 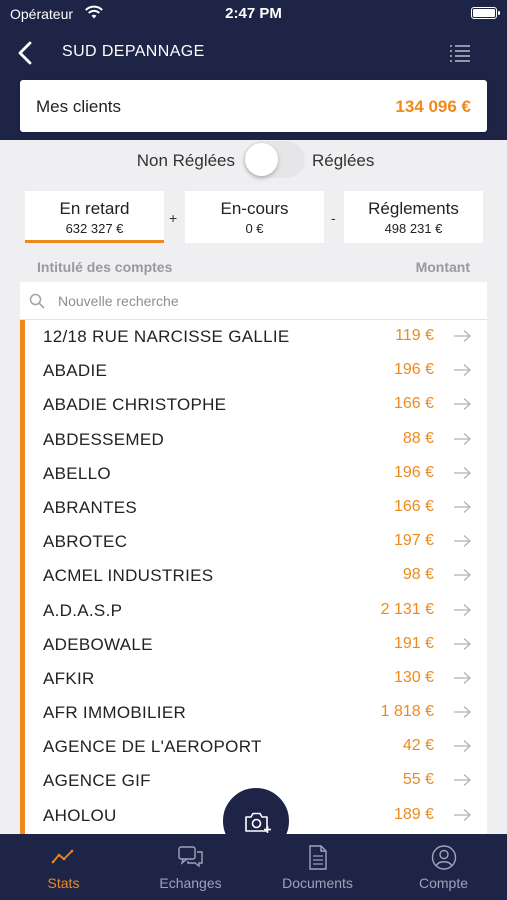 What do you see at coordinates (254, 228) in the screenshot?
I see `current-value: 0 €` at bounding box center [254, 228].